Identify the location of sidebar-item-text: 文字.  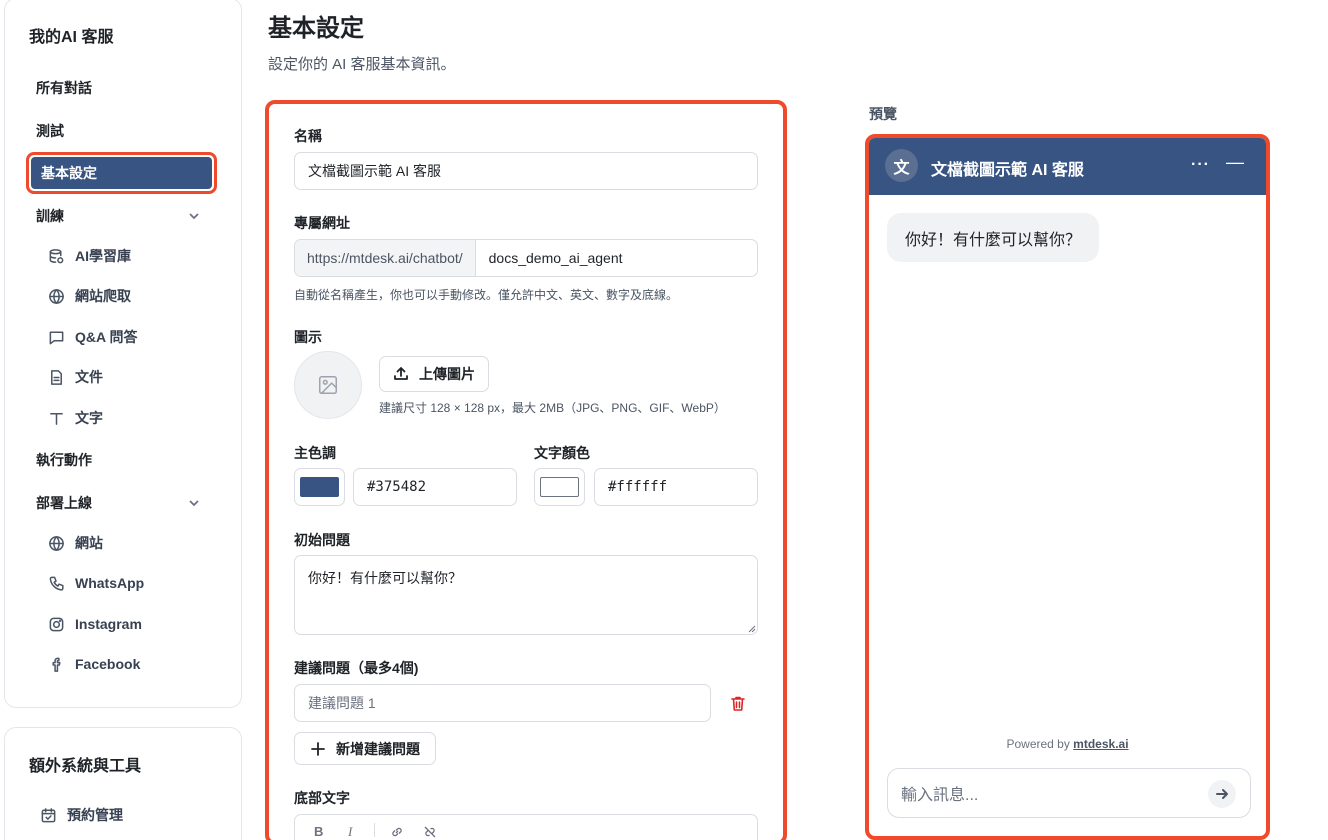
(75, 418).